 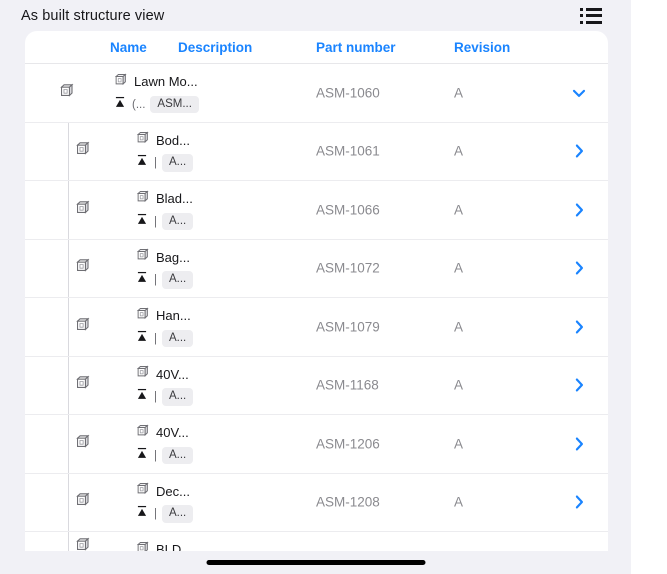 I want to click on cell-part-number: ASM-1079, so click(x=348, y=327).